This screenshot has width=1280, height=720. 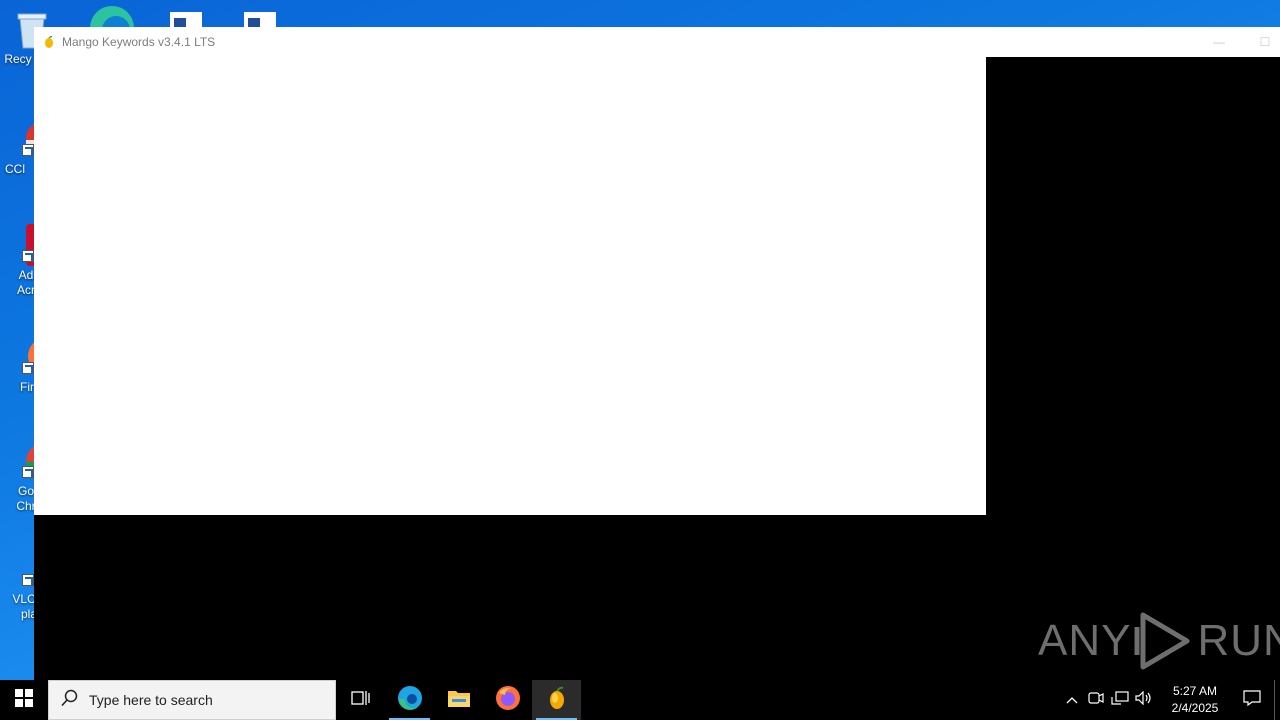 I want to click on desktop-icon-edge-top, so click(x=111, y=27).